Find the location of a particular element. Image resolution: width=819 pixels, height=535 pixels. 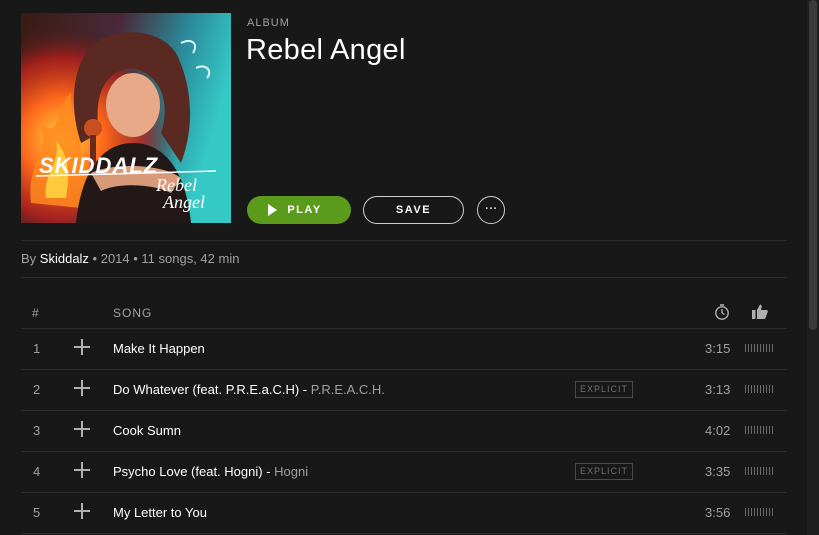

track-duration: 3:13 is located at coordinates (718, 389).